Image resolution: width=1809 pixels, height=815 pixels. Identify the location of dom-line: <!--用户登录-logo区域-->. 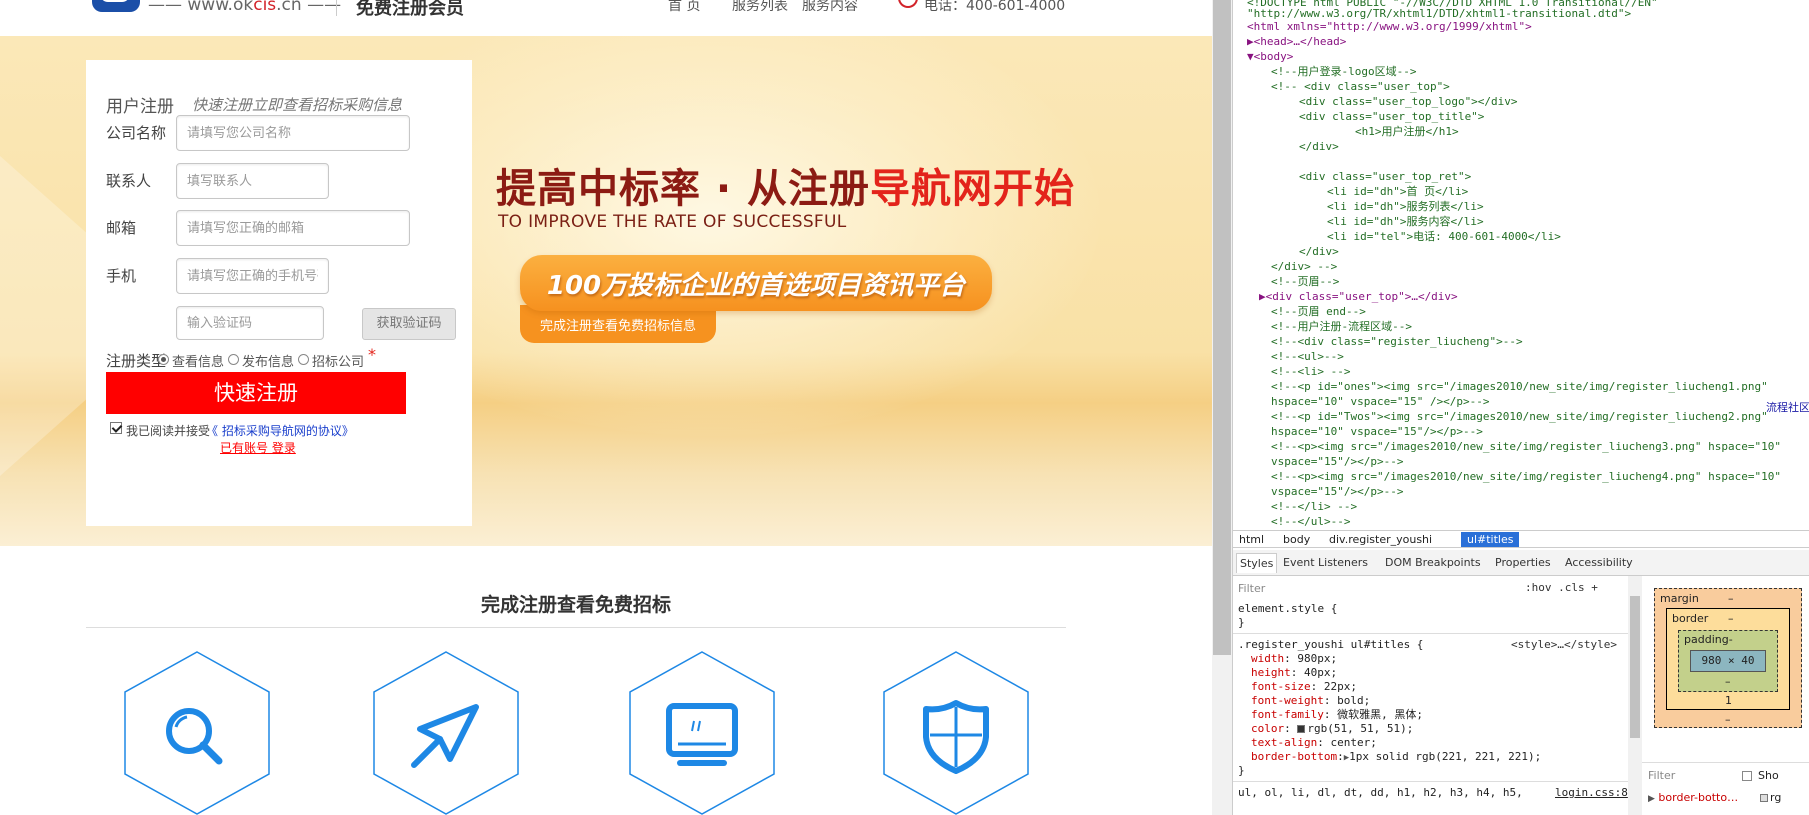
(1343, 72).